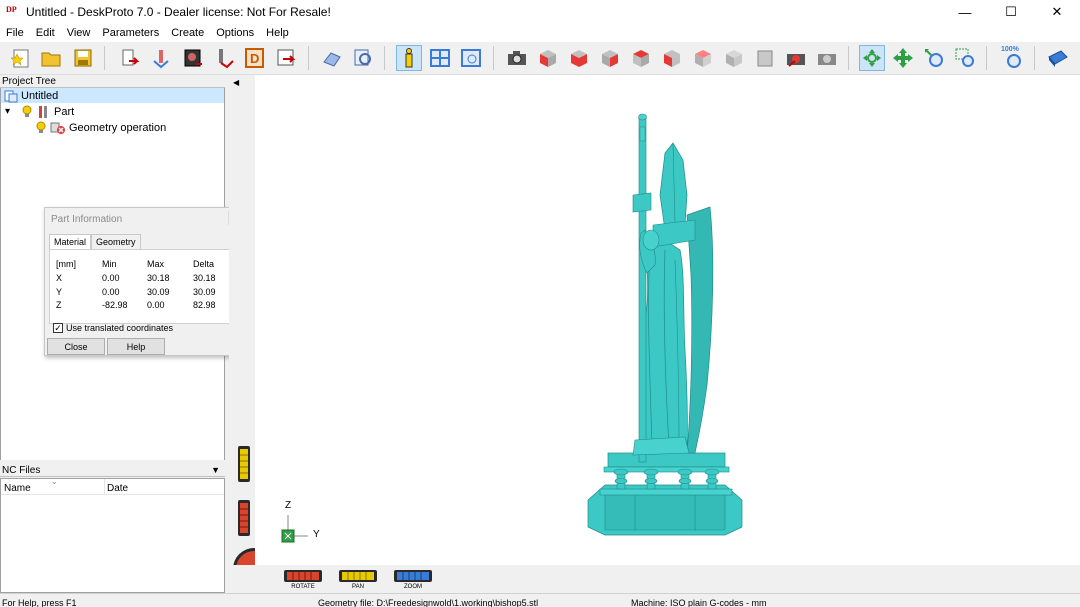  What do you see at coordinates (872, 58) in the screenshot?
I see `rotate-mode-icon` at bounding box center [872, 58].